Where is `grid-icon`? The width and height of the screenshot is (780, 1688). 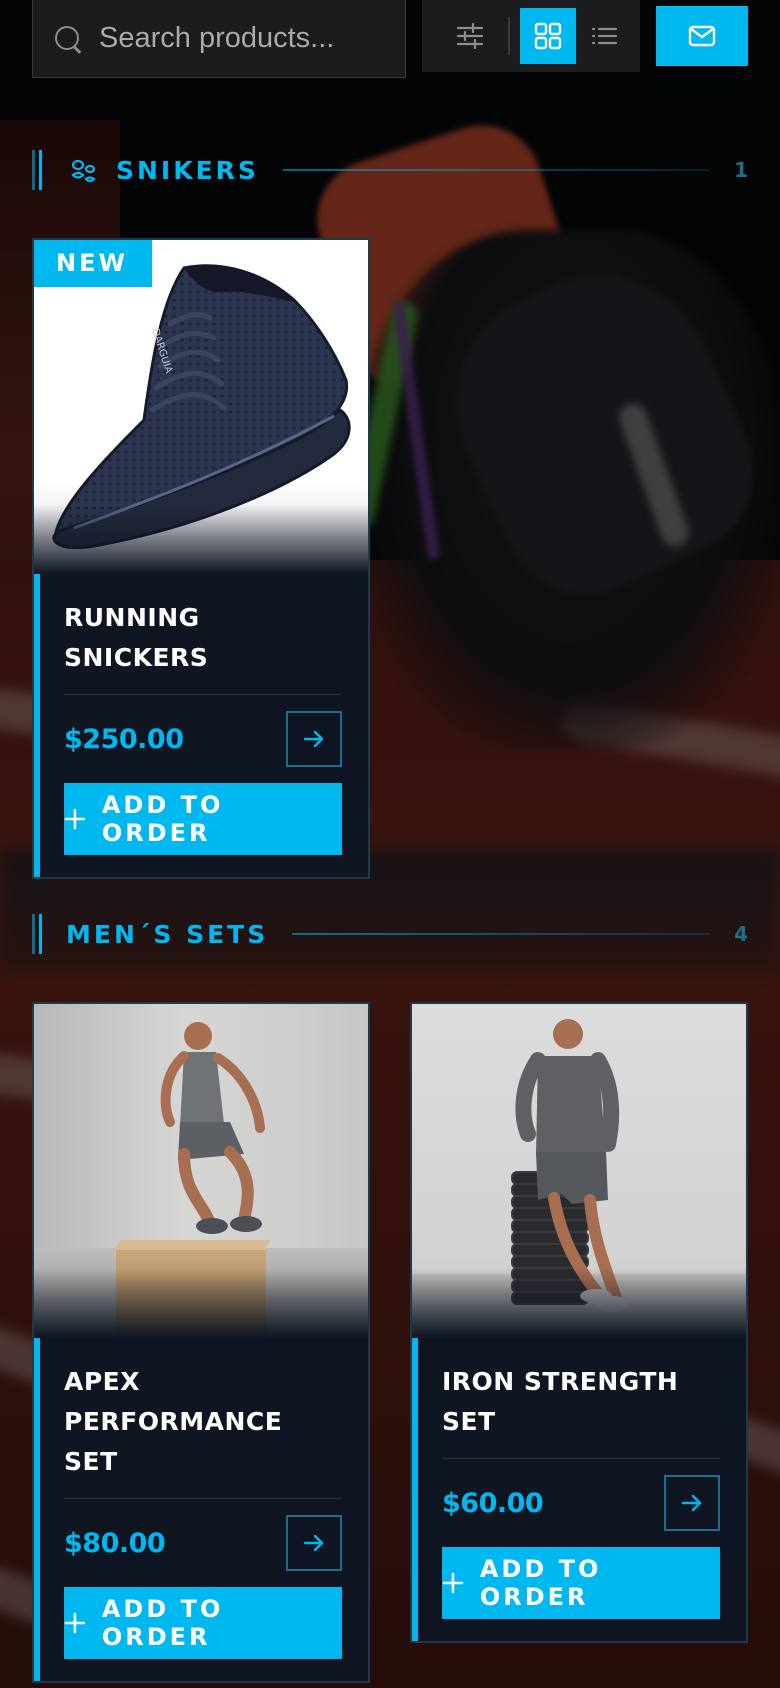 grid-icon is located at coordinates (548, 36).